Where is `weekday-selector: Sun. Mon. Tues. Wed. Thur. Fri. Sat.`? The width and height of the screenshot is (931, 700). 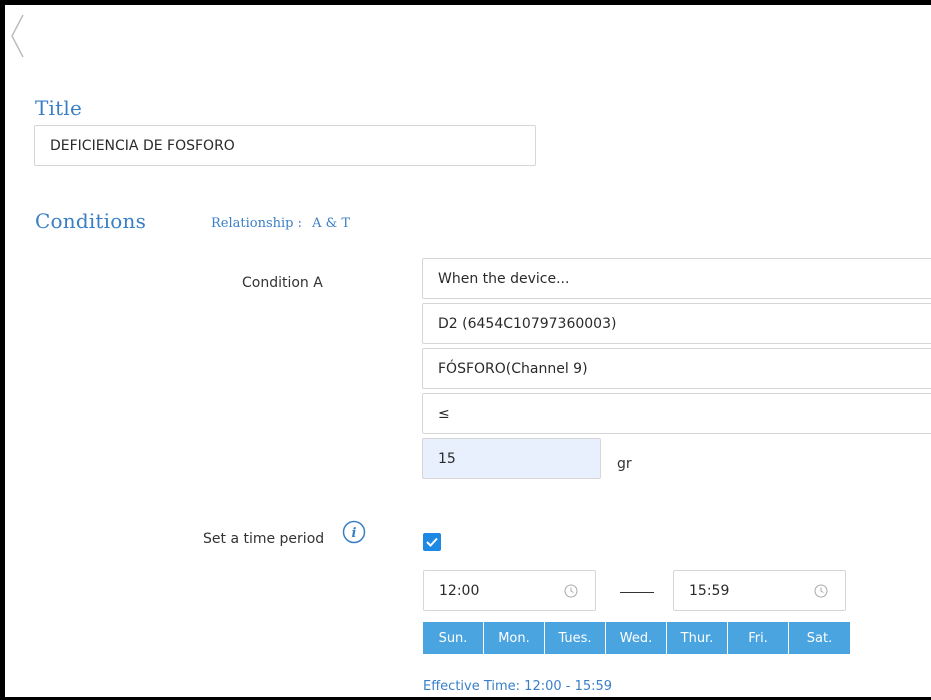 weekday-selector: Sun. Mon. Tues. Wed. Thur. Fri. Sat. is located at coordinates (636, 638).